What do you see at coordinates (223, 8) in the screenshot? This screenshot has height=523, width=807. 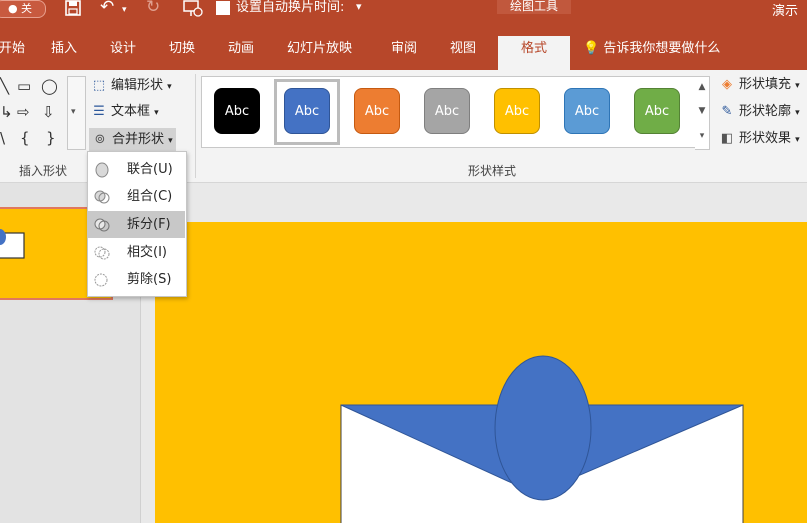 I see `auto-slide-checkbox` at bounding box center [223, 8].